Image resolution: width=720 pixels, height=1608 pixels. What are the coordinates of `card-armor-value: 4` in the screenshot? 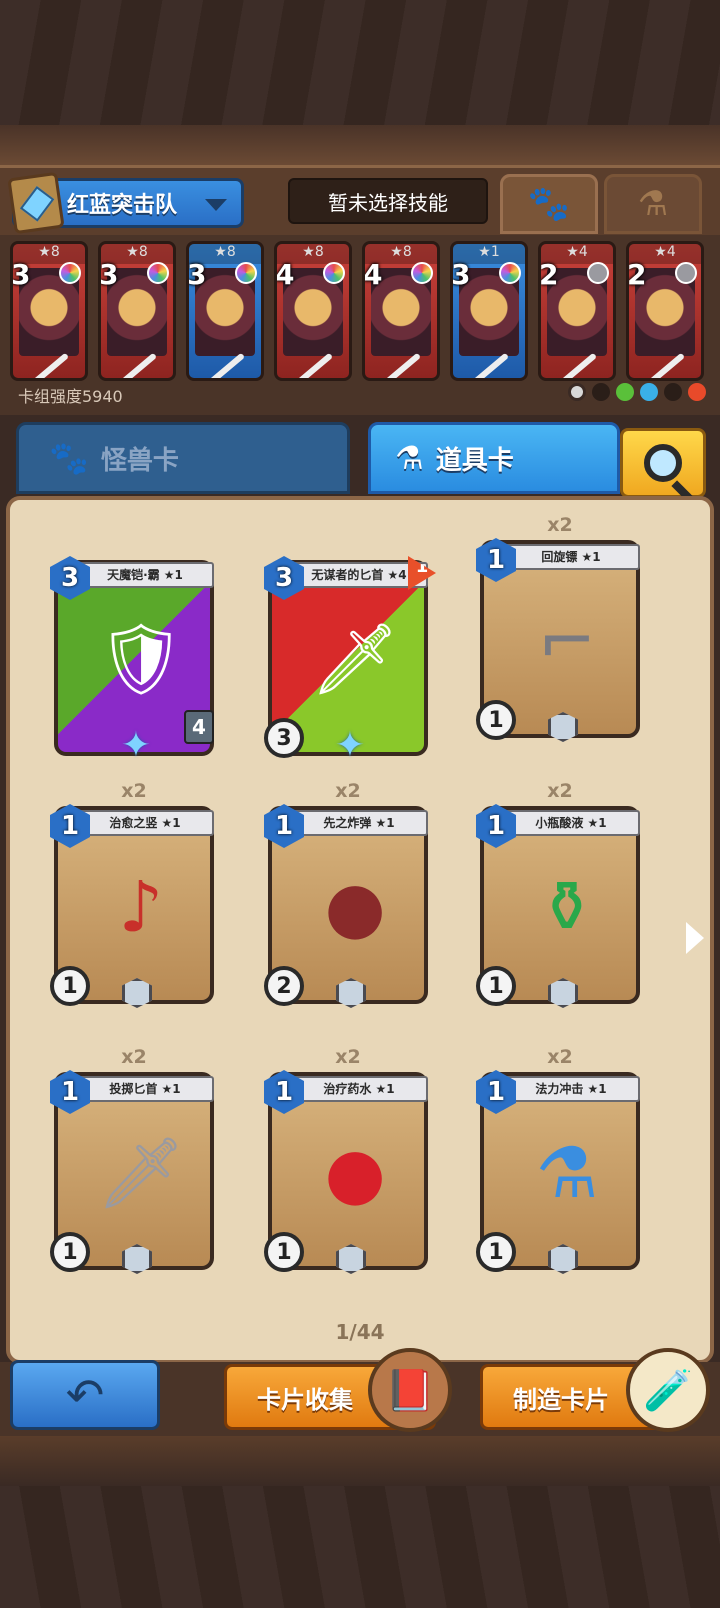 It's located at (199, 727).